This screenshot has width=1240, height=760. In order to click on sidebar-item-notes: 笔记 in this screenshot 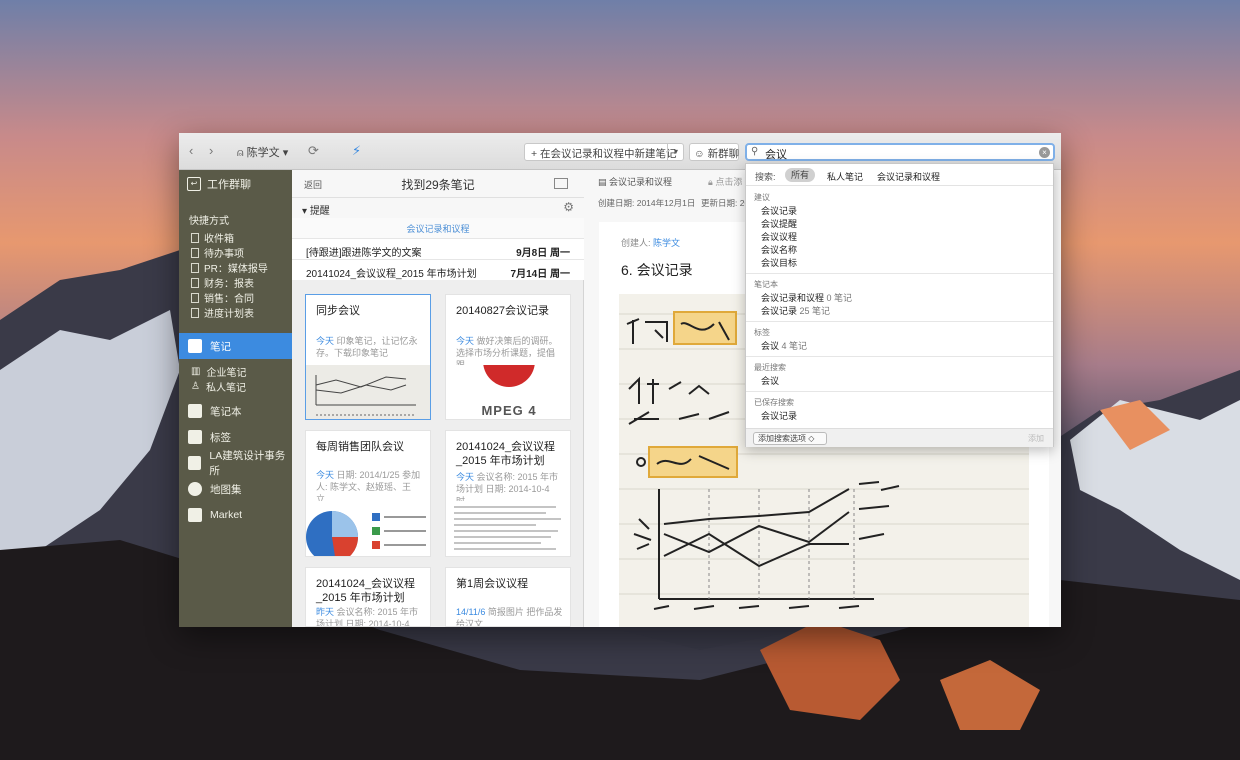, I will do `click(235, 346)`.